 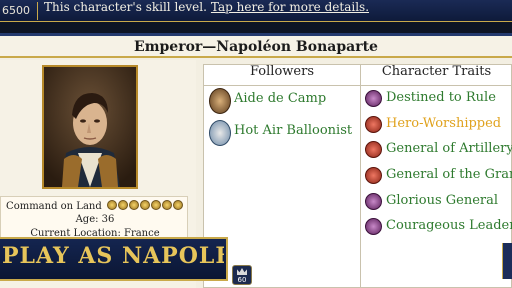 I want to click on portrait-image, so click(x=90, y=127).